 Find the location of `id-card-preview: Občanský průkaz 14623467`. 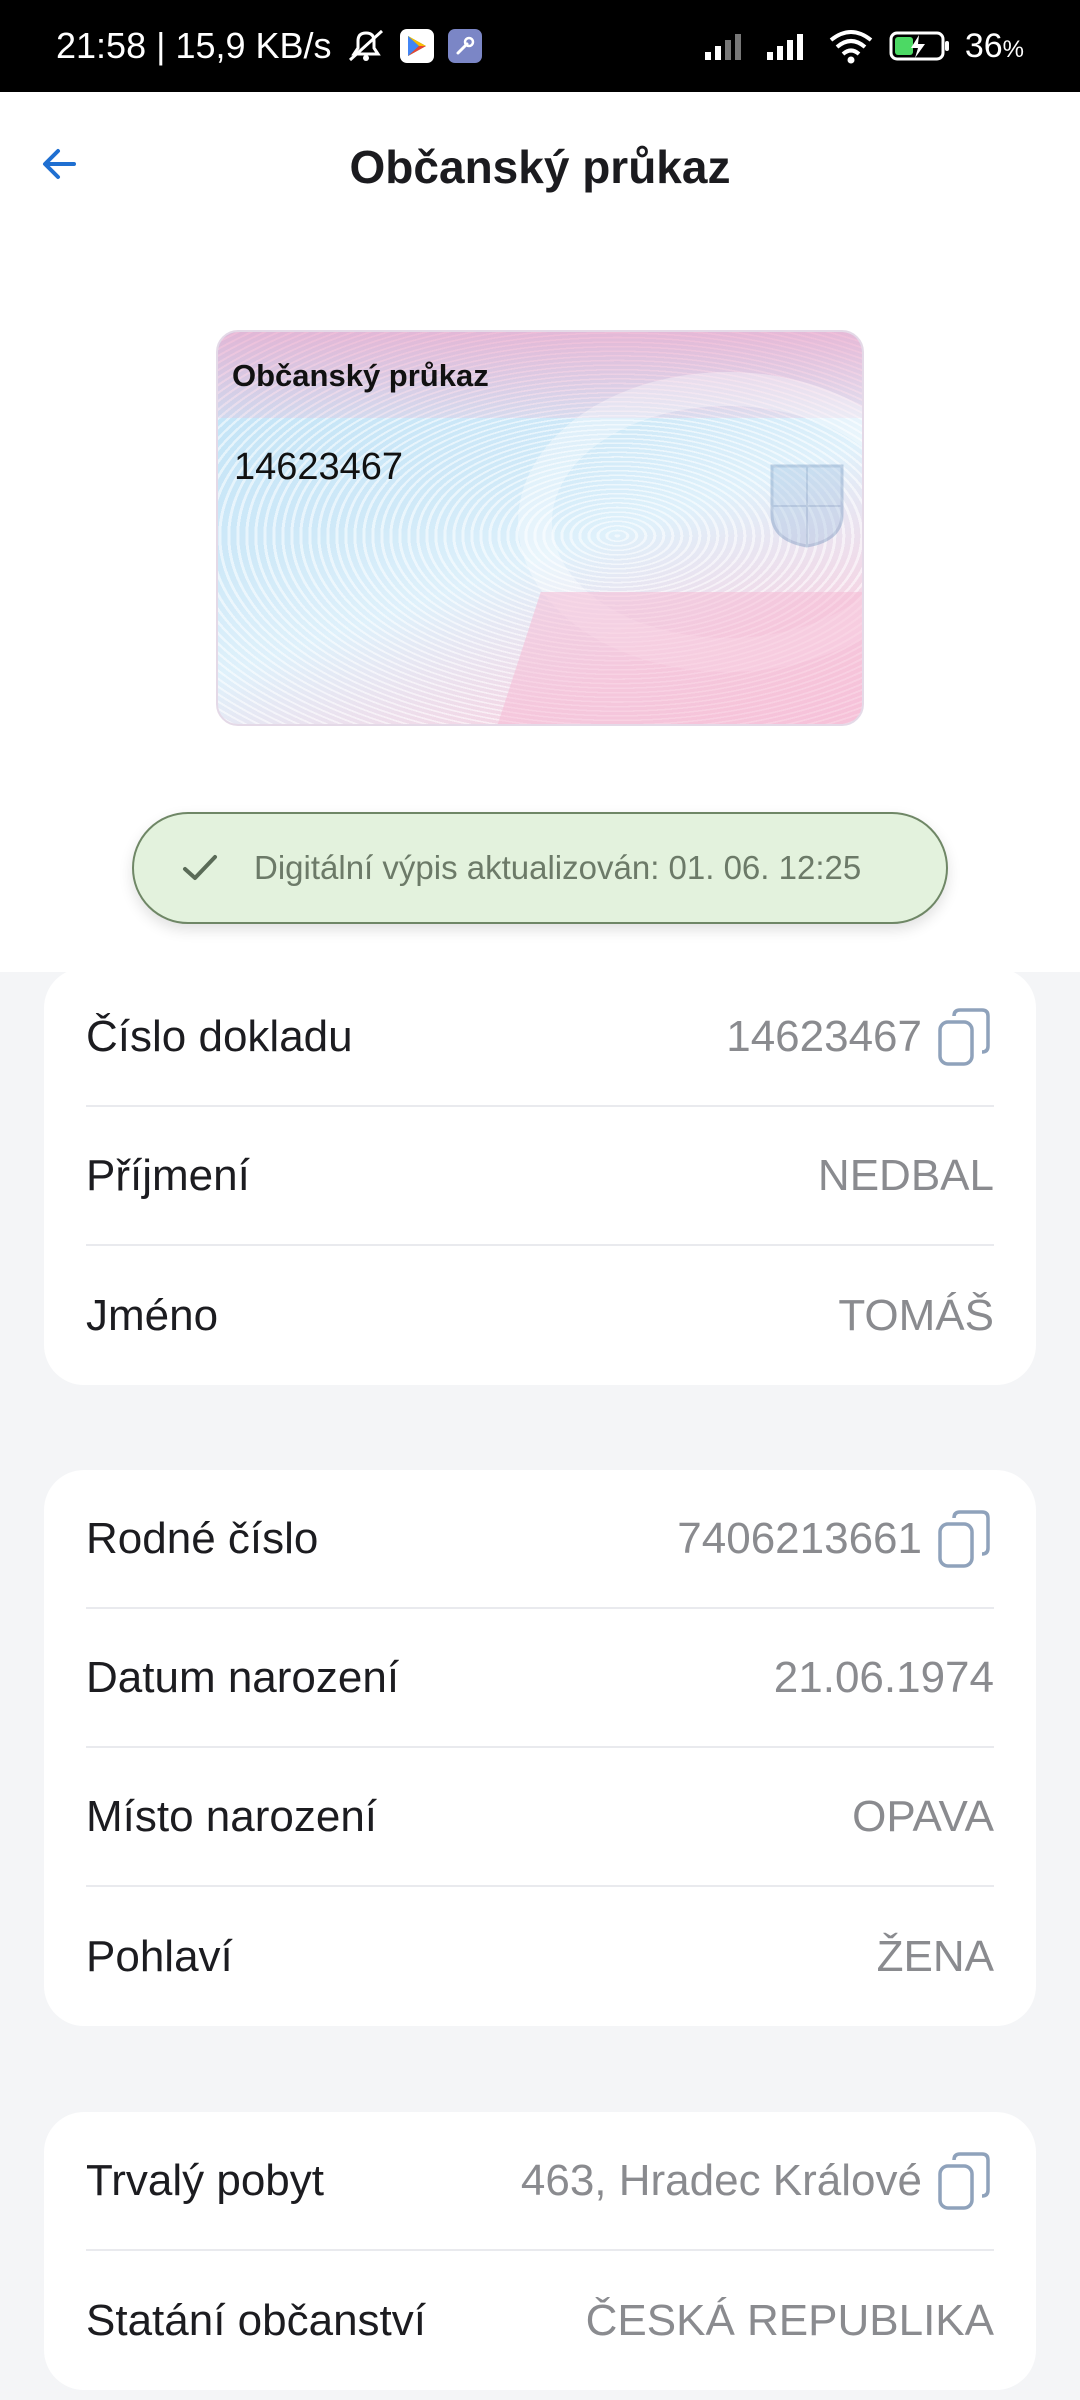

id-card-preview: Občanský průkaz 14623467 is located at coordinates (540, 528).